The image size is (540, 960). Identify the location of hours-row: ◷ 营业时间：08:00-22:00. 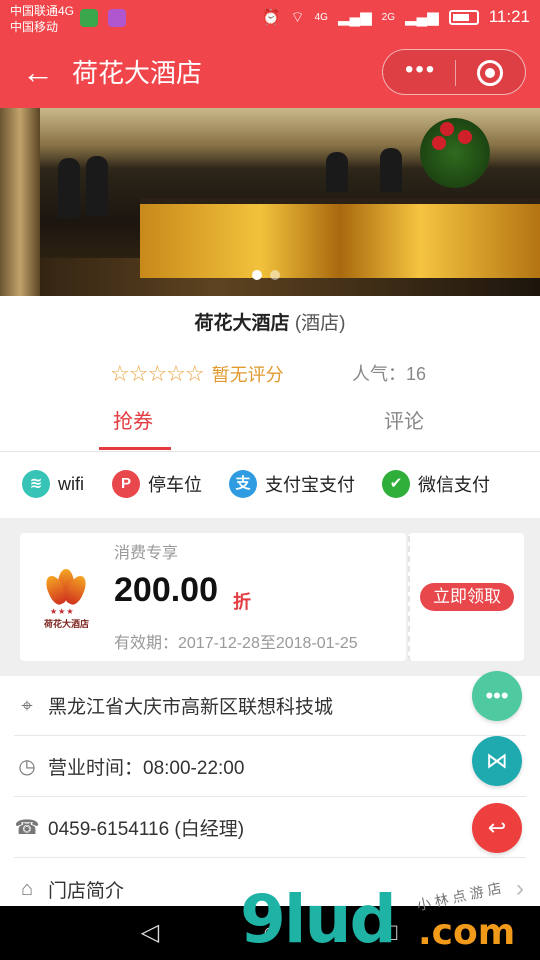
(270, 767).